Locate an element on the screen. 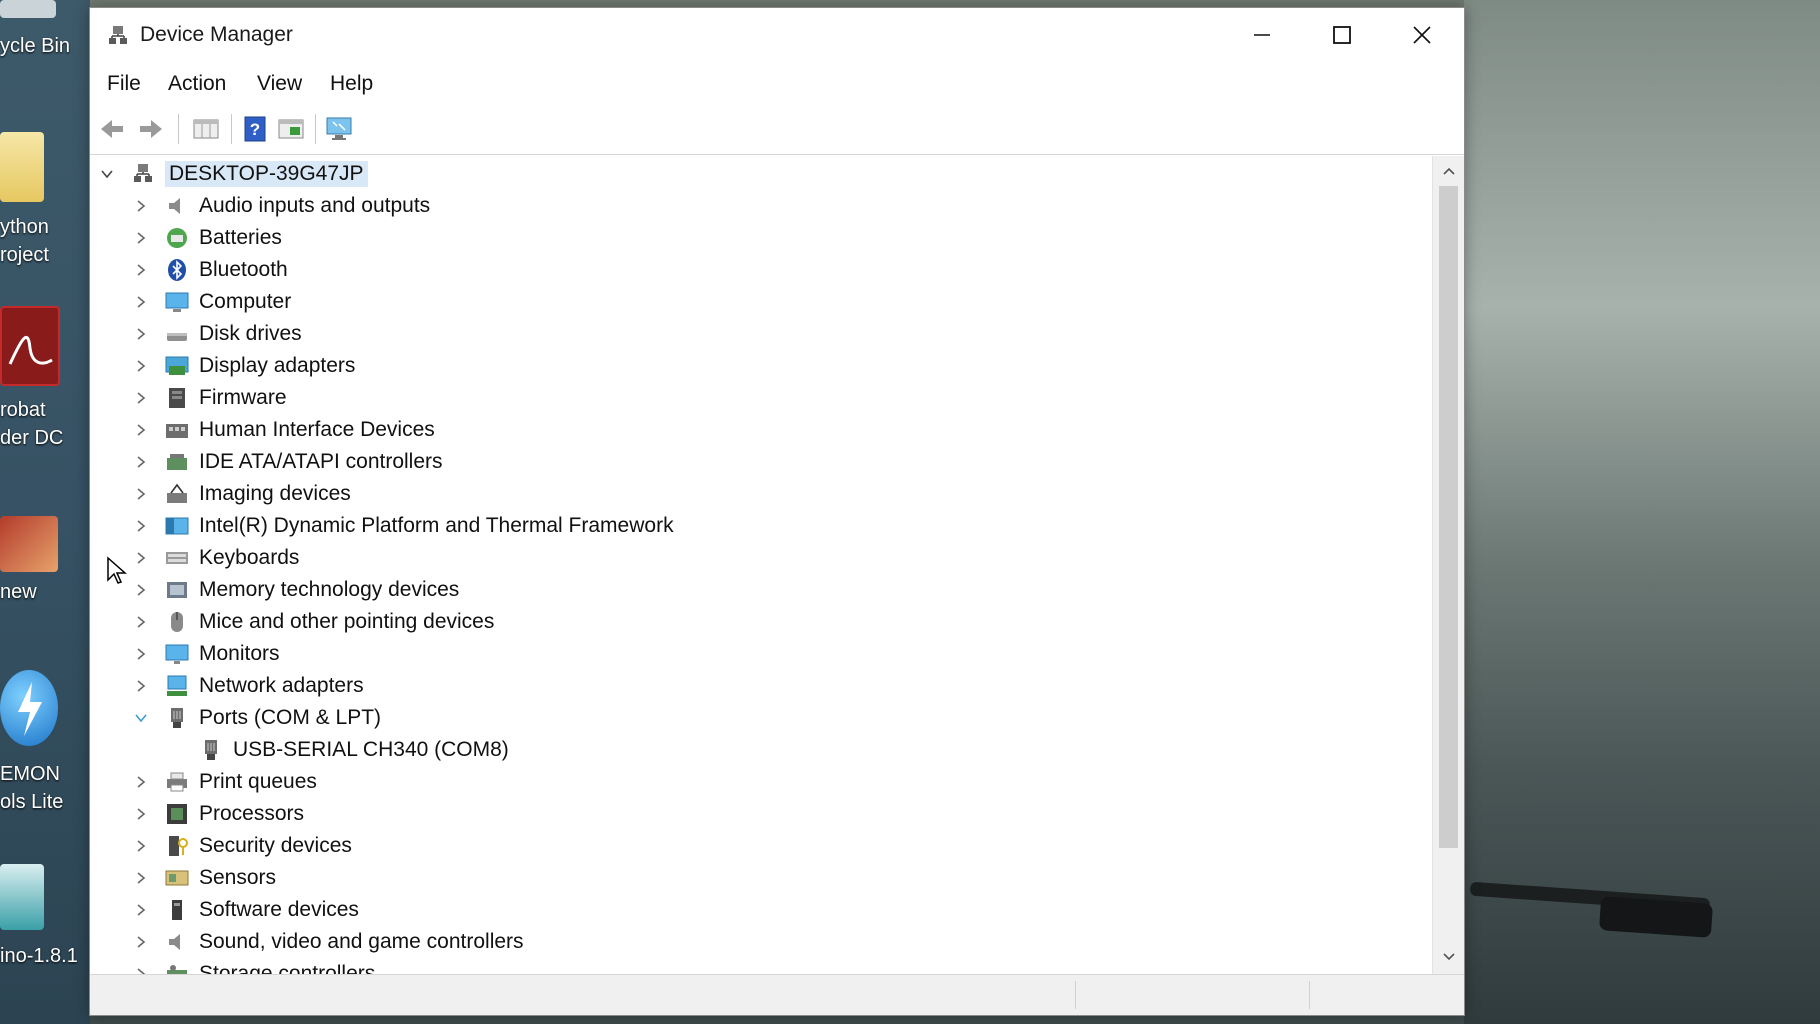 This screenshot has width=1820, height=1024. back-button is located at coordinates (112, 129).